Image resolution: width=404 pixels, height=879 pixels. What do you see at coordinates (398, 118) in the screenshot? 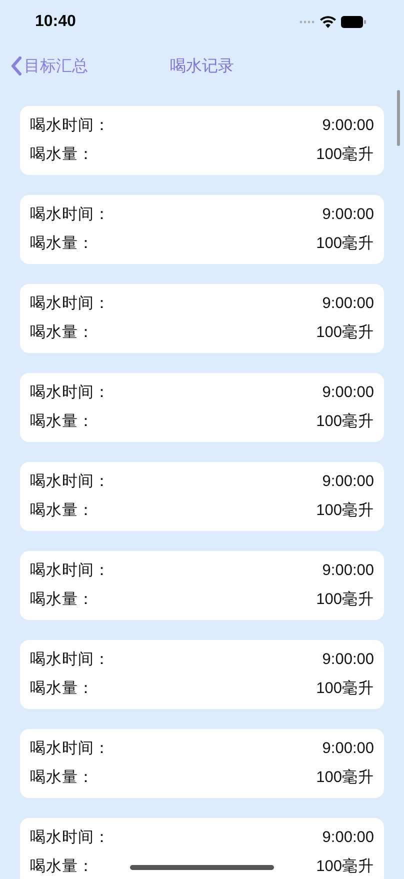
I see `scrollbar` at bounding box center [398, 118].